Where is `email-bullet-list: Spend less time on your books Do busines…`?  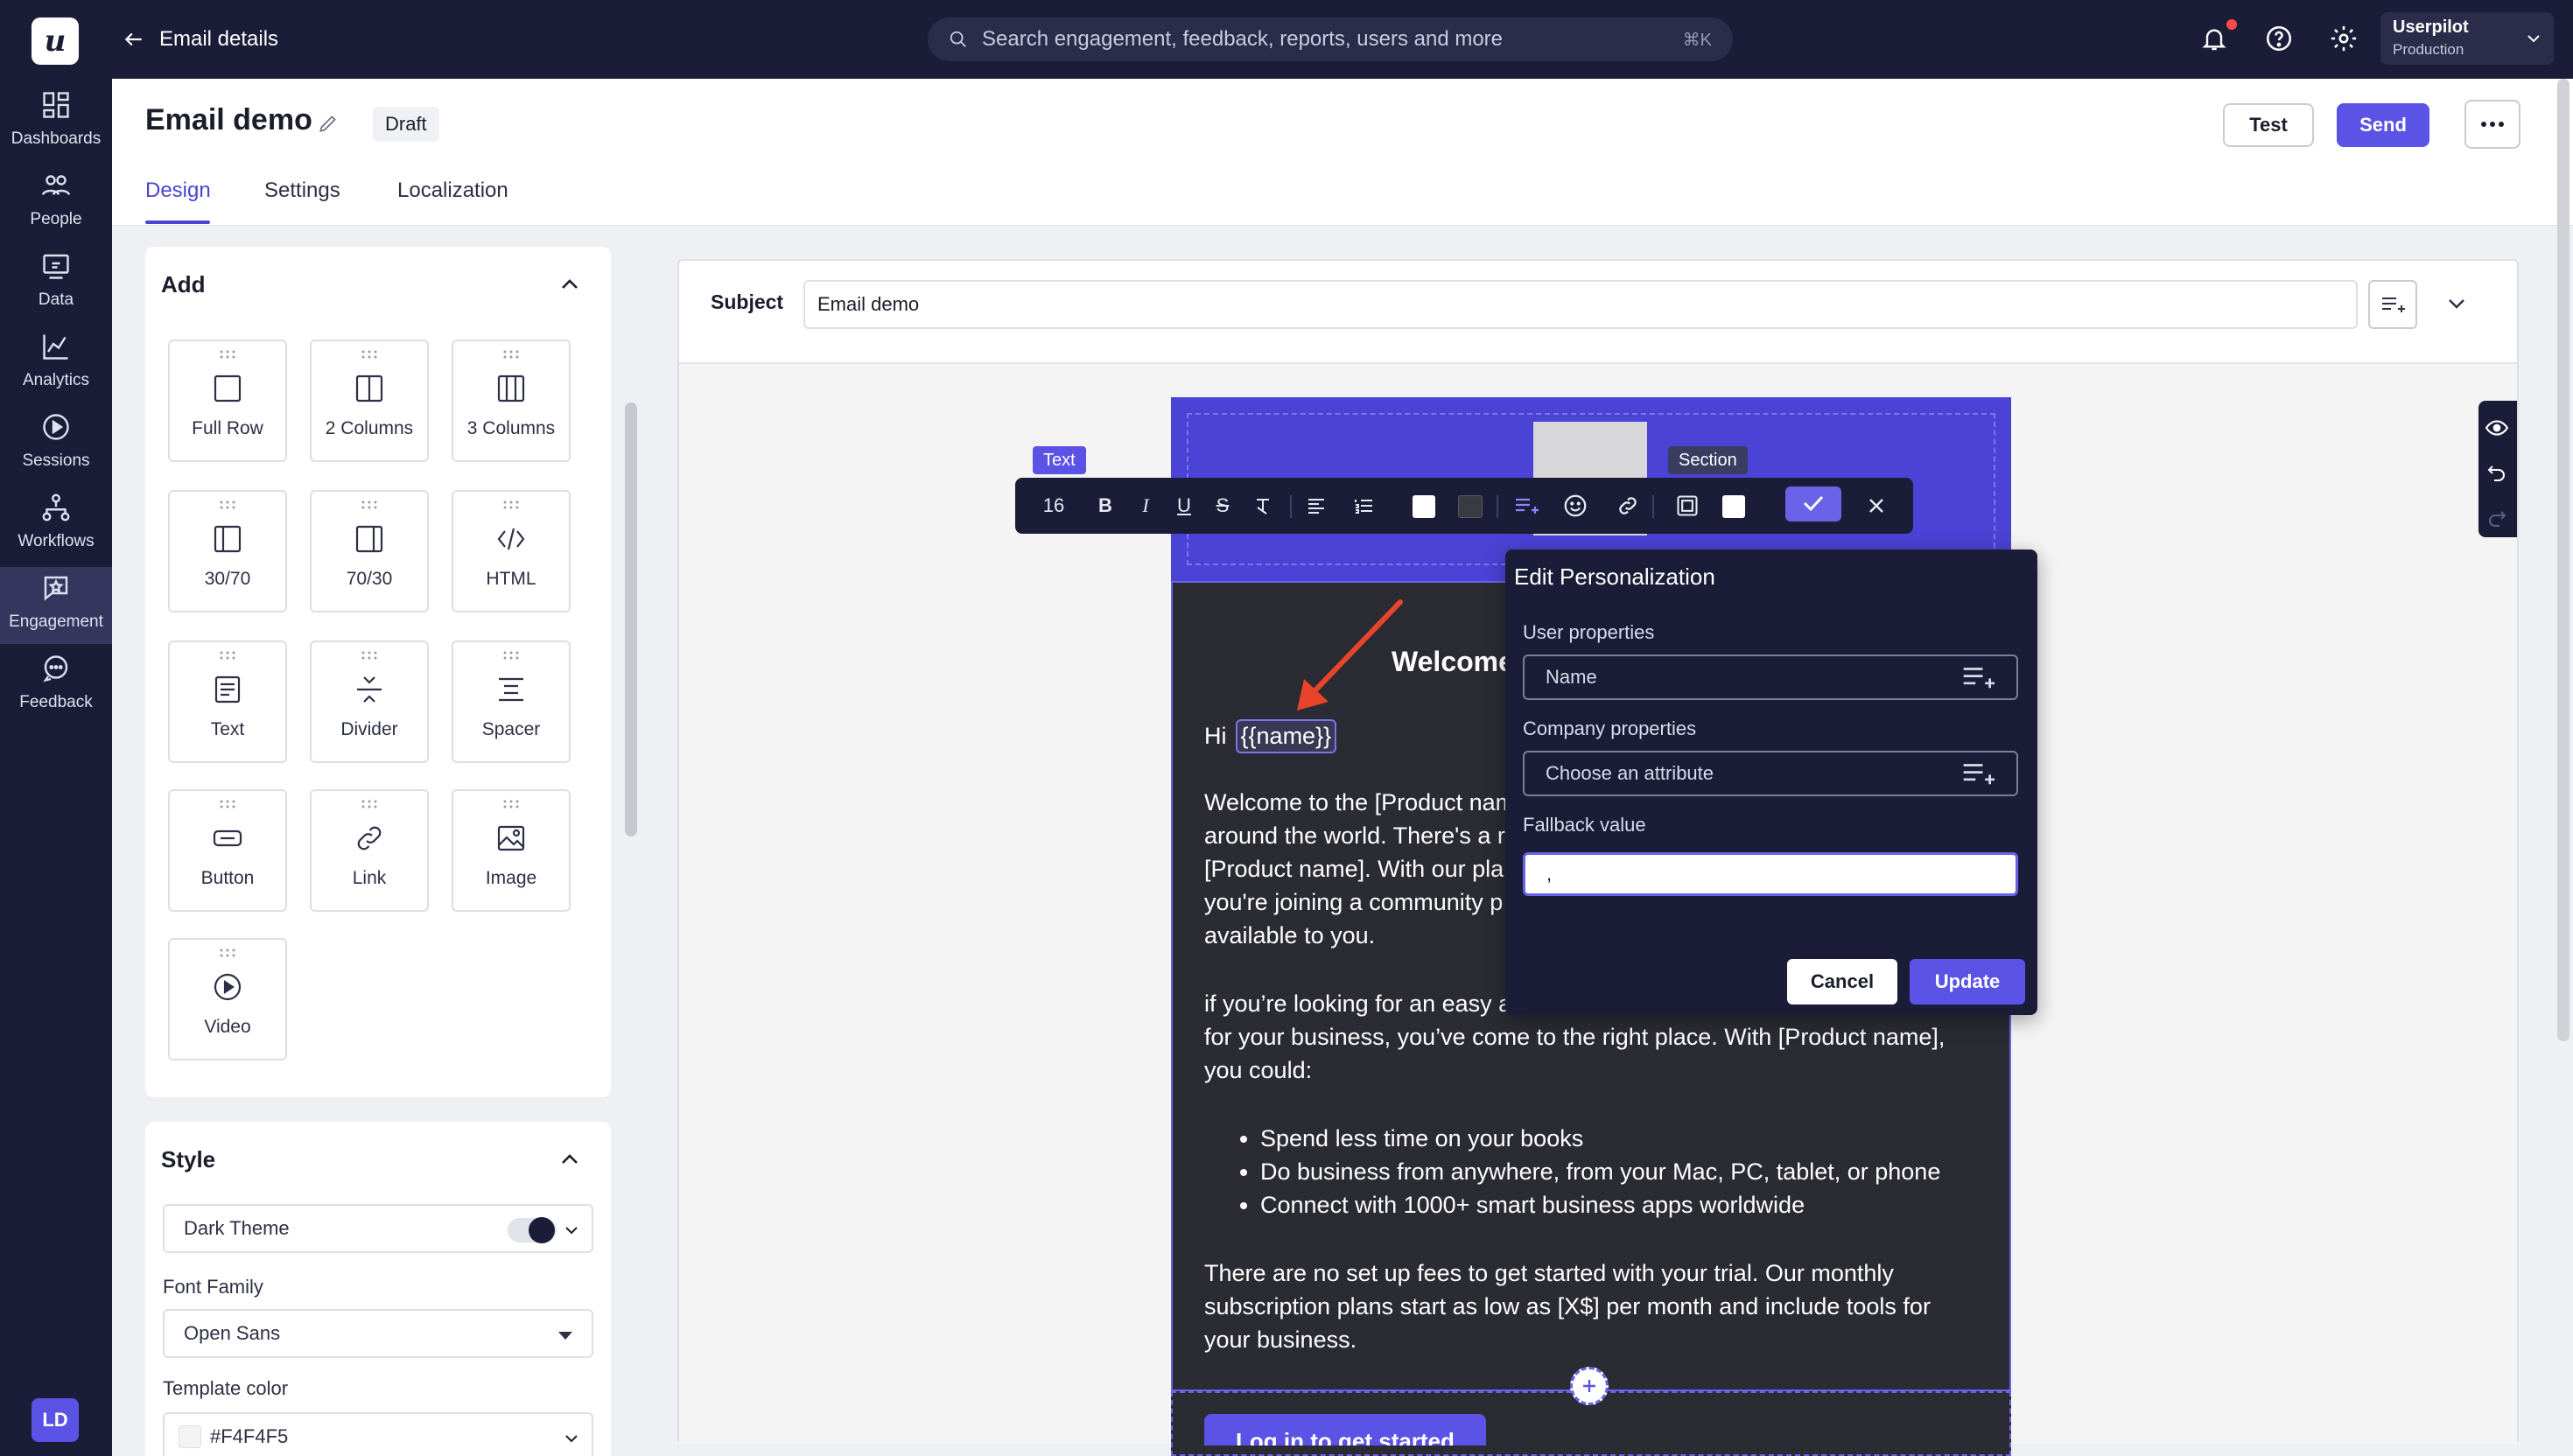 email-bullet-list: Spend less time on your books Do busines… is located at coordinates (1600, 1172).